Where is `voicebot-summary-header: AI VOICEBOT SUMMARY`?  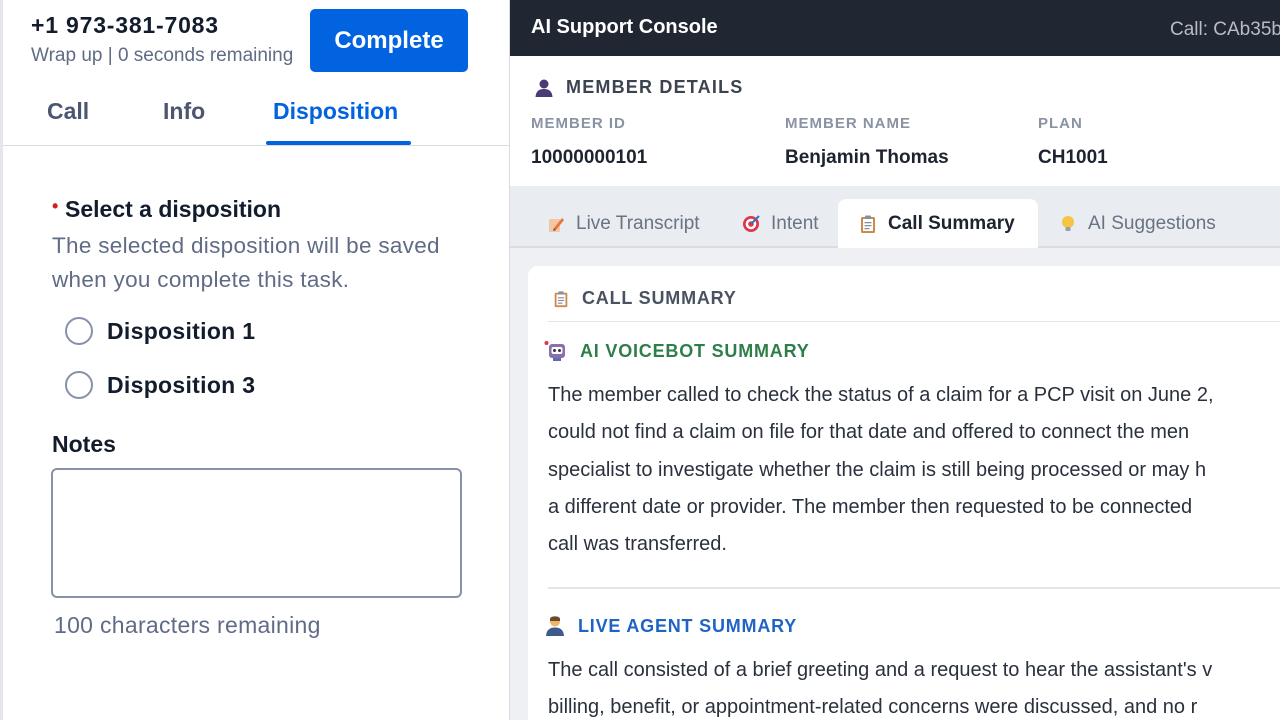 voicebot-summary-header: AI VOICEBOT SUMMARY is located at coordinates (677, 351).